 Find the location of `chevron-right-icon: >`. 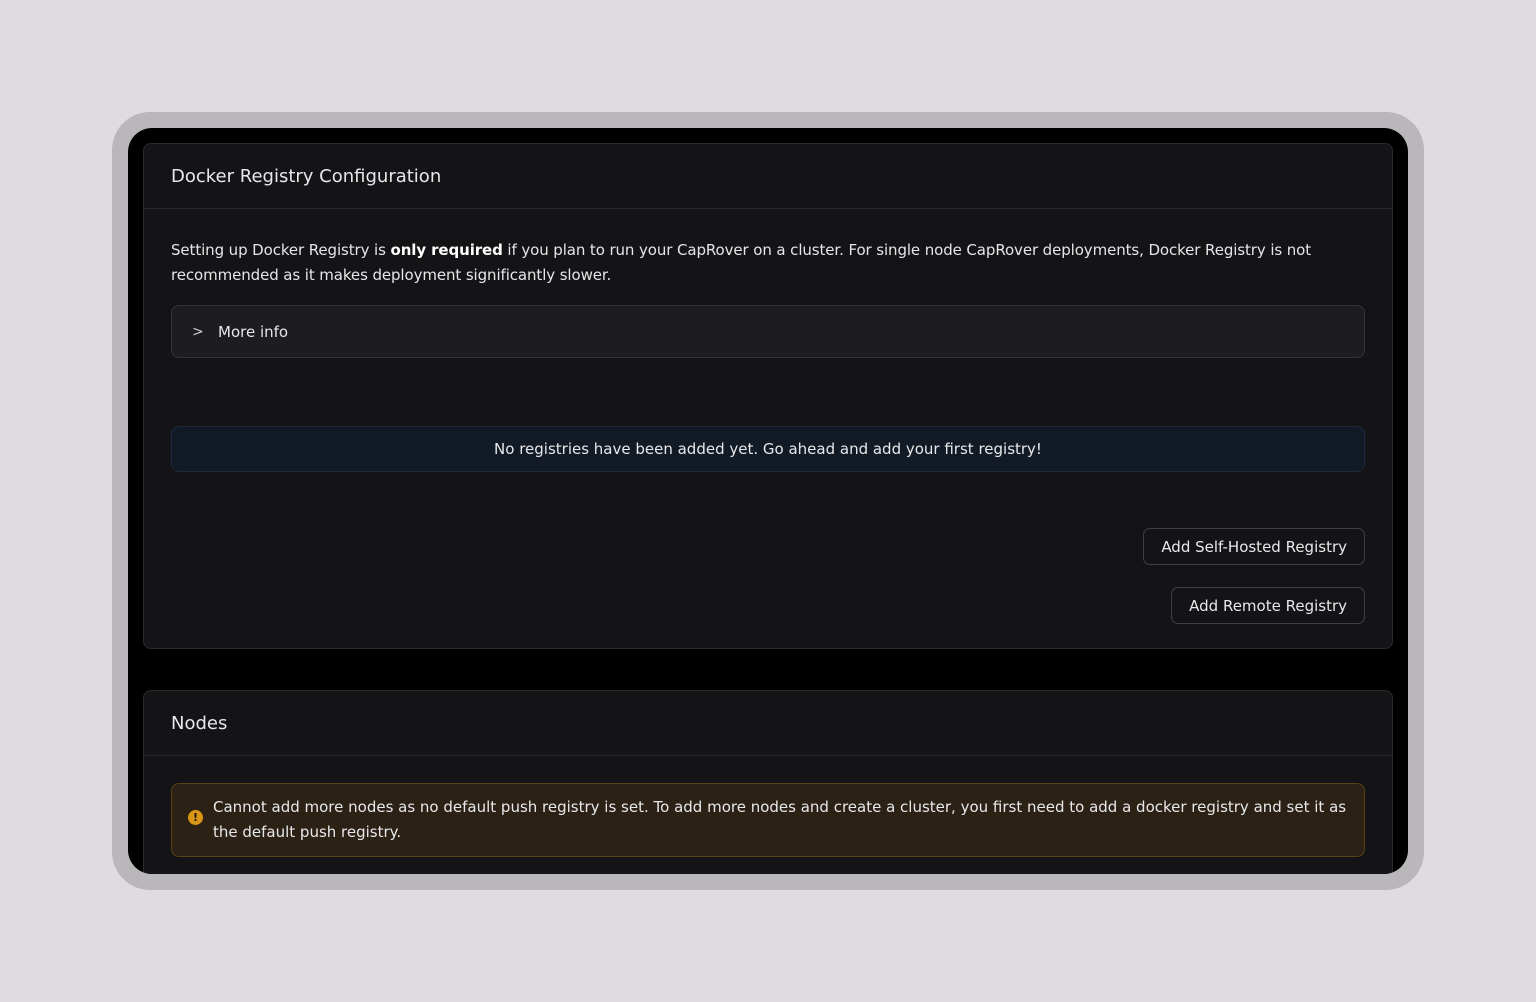

chevron-right-icon: > is located at coordinates (198, 331).